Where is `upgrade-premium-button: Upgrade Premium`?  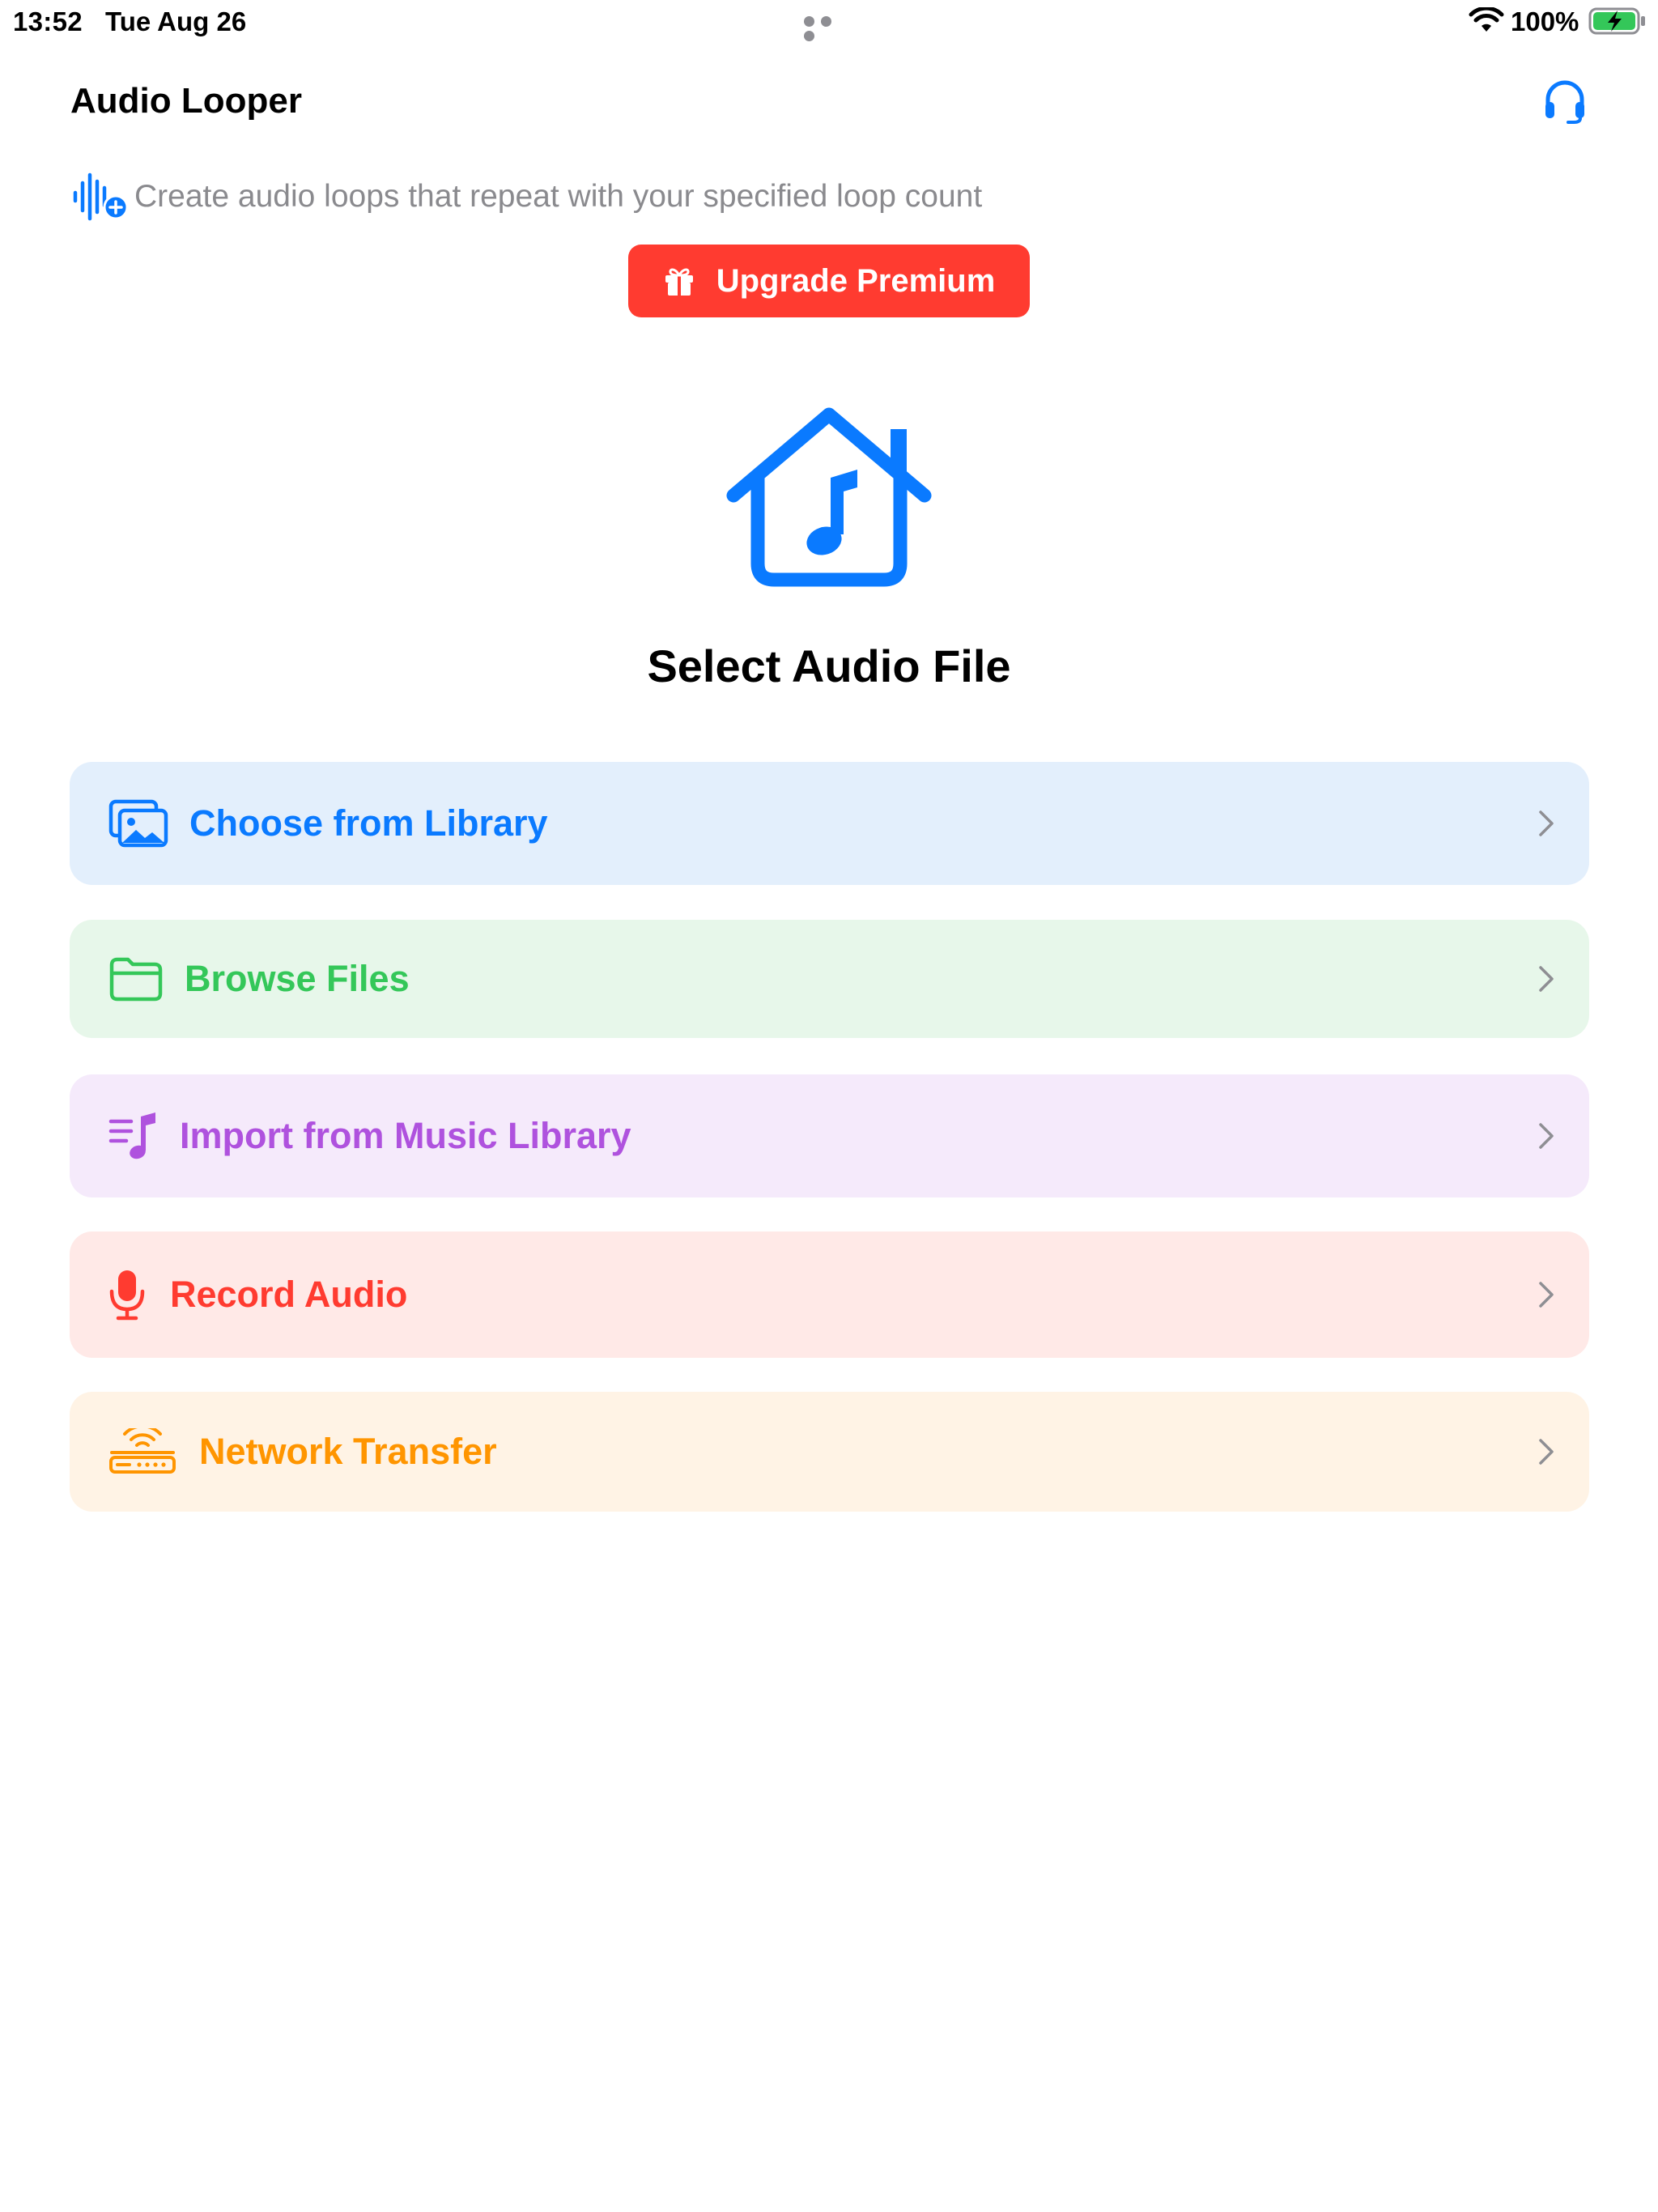
upgrade-premium-button: Upgrade Premium is located at coordinates (829, 281).